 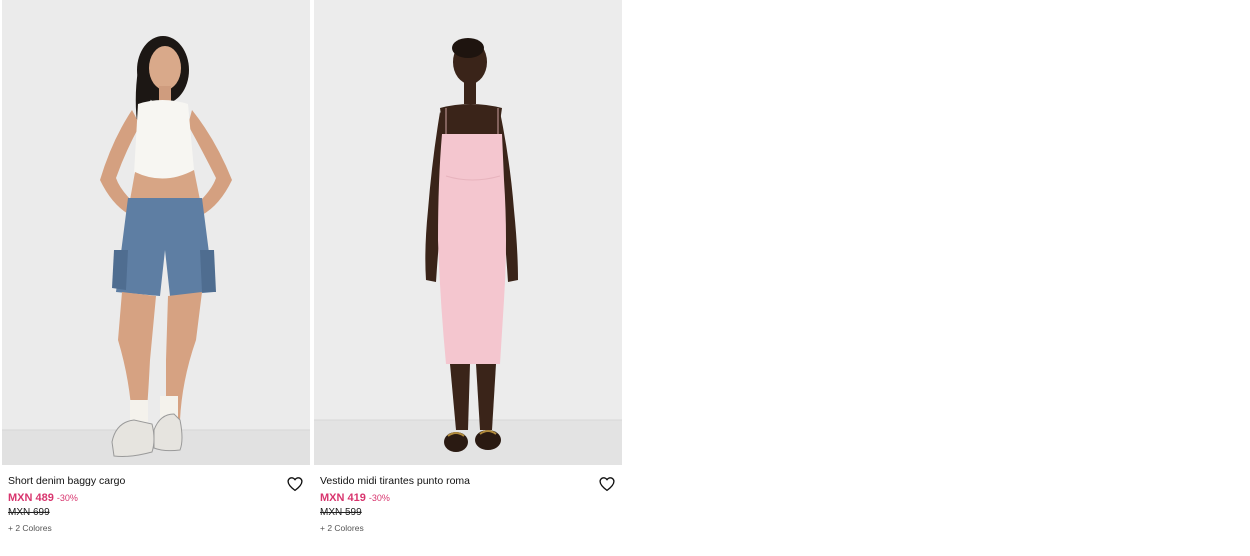 I want to click on product-name: Short denim baggy cargo, so click(x=156, y=481).